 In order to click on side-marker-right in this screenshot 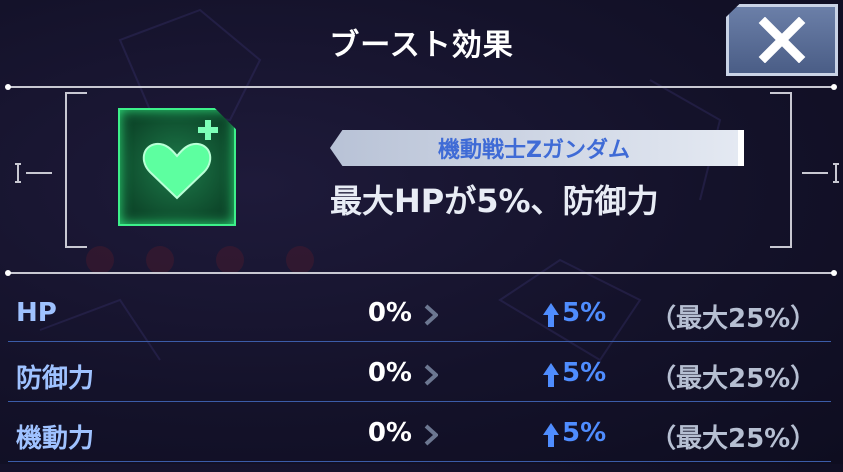, I will do `click(820, 173)`.